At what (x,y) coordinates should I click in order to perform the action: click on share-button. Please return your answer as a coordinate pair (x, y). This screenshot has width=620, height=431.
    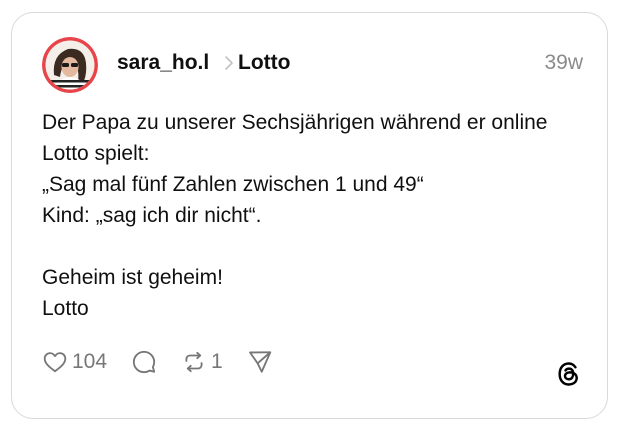
    Looking at the image, I should click on (260, 362).